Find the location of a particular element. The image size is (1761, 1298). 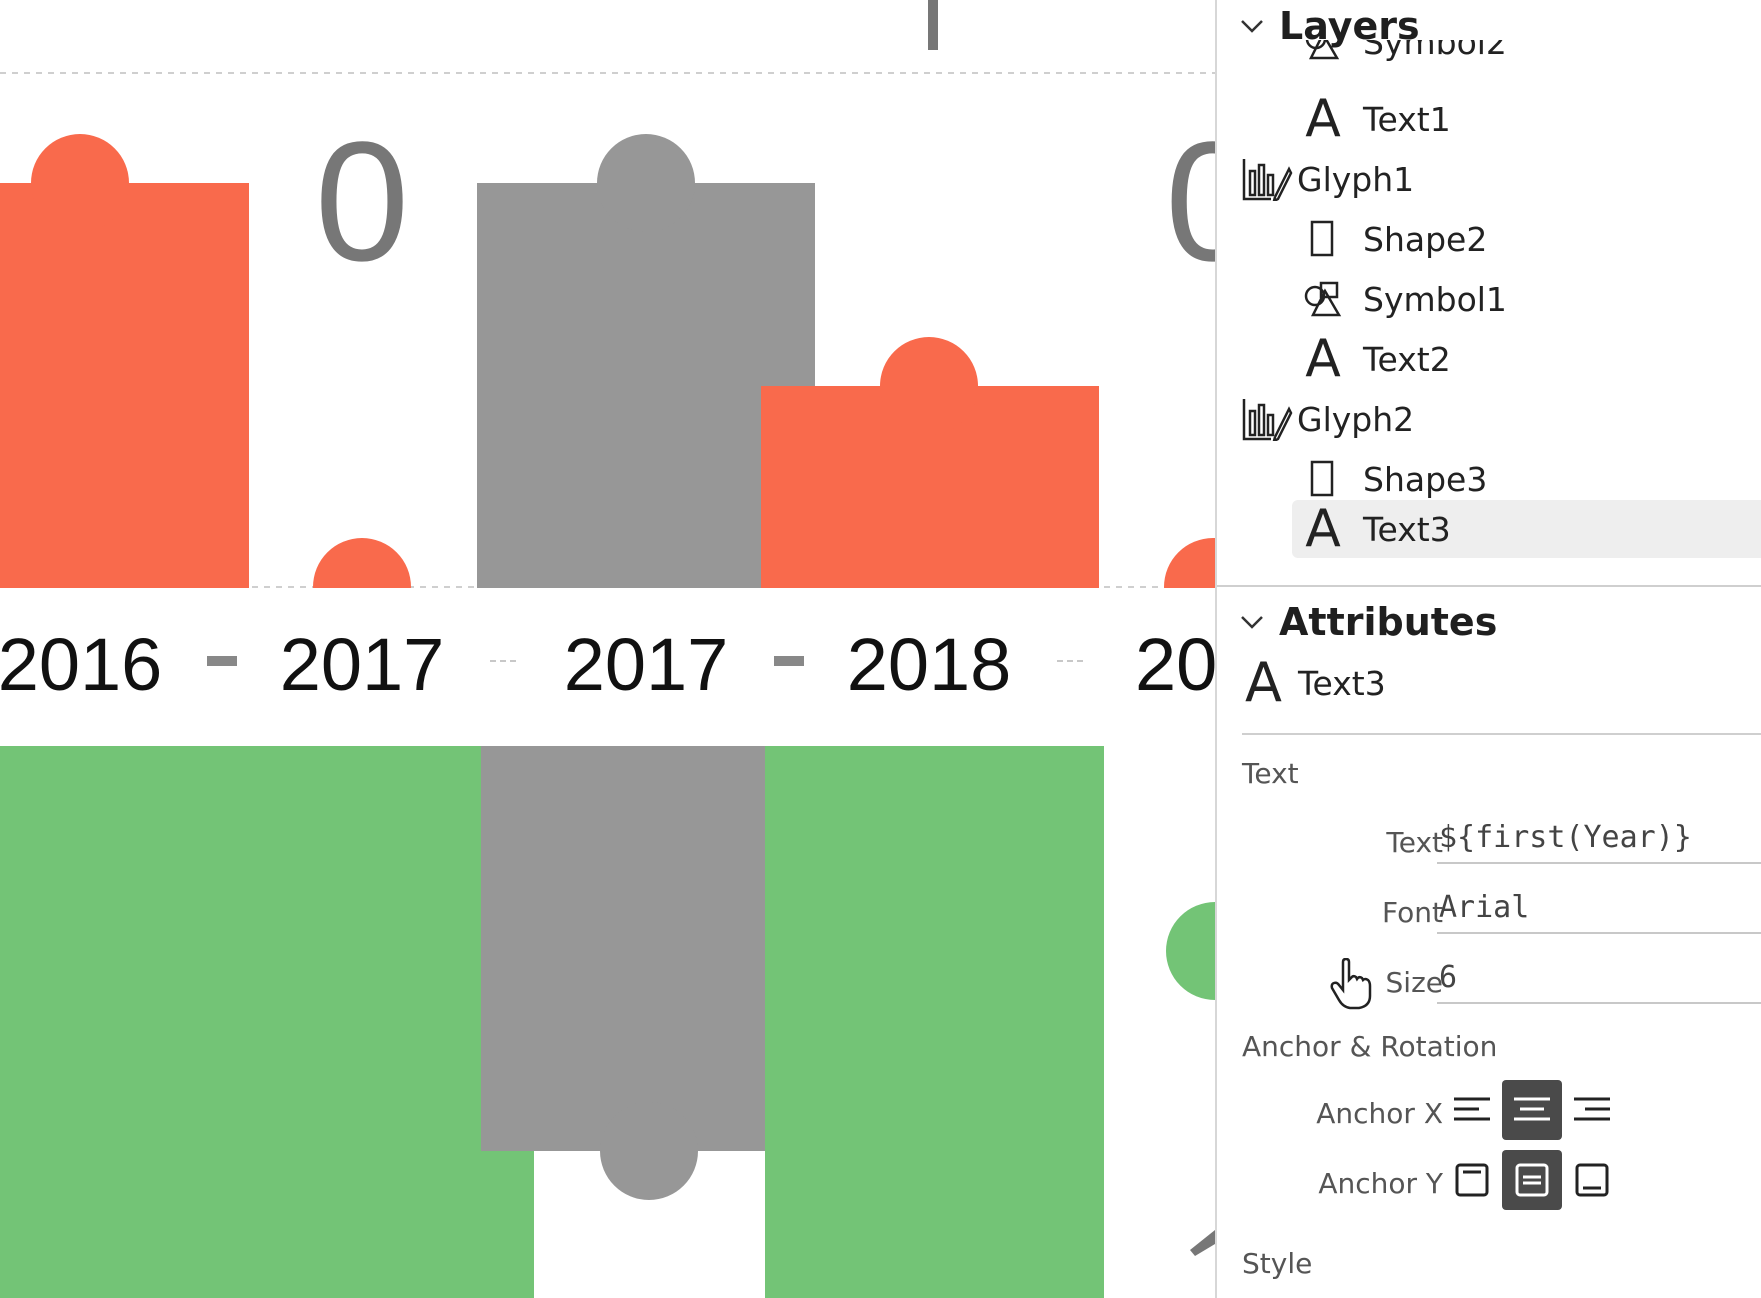

selected-object-name: Text3 is located at coordinates (1341, 683).